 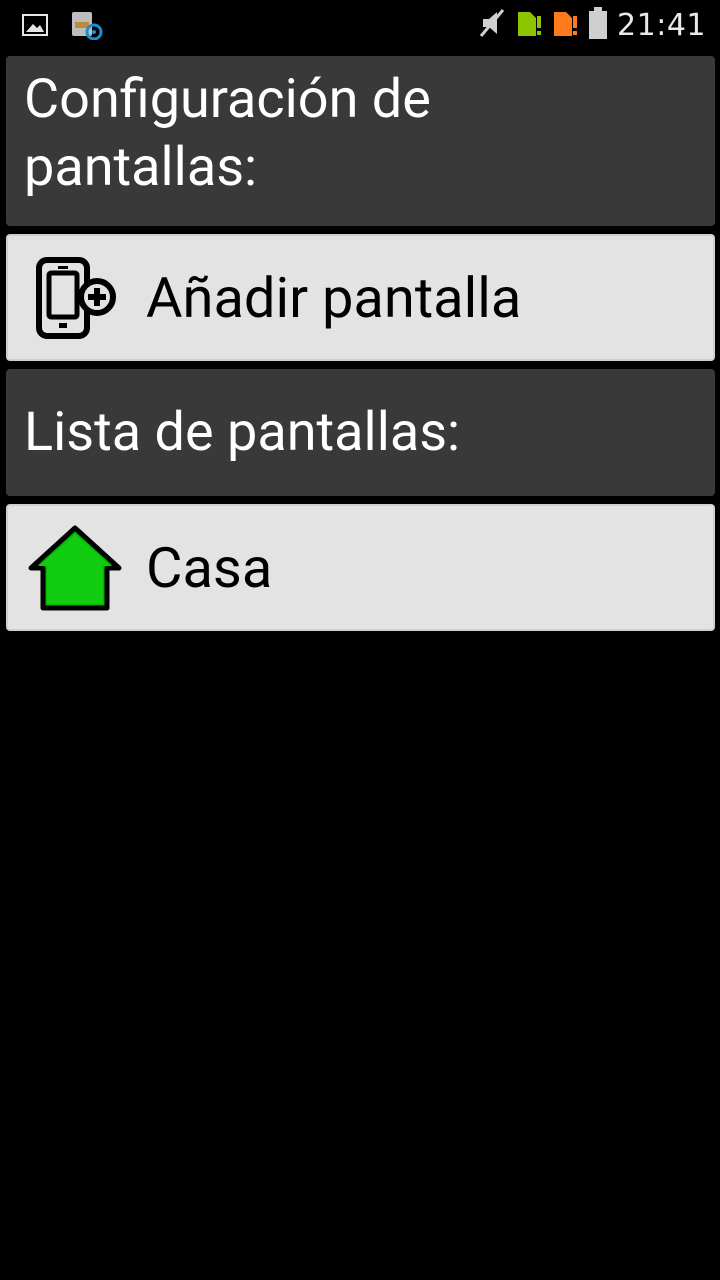 I want to click on list-title: Lista de pantallas:, so click(x=242, y=432).